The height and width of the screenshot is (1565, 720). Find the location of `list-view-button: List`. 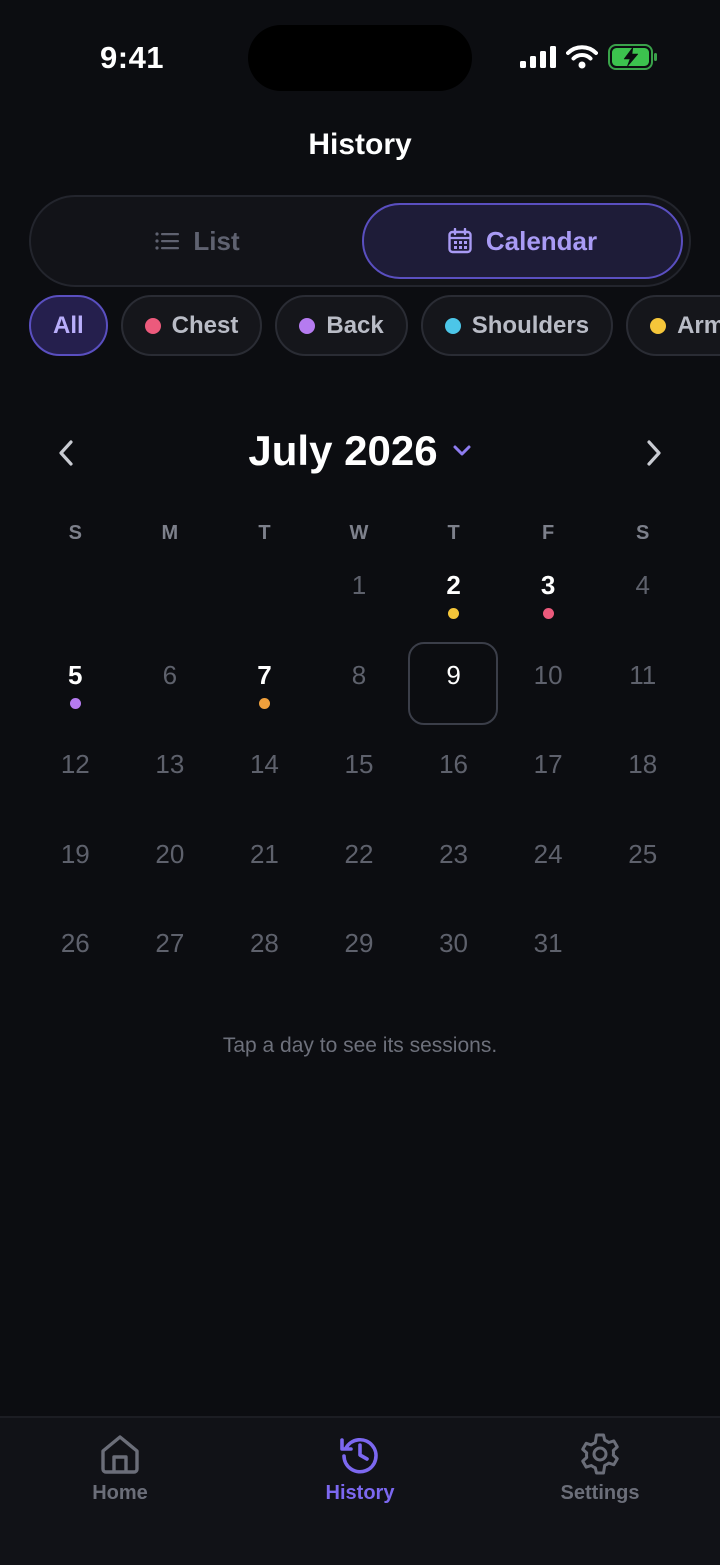

list-view-button: List is located at coordinates (197, 241).